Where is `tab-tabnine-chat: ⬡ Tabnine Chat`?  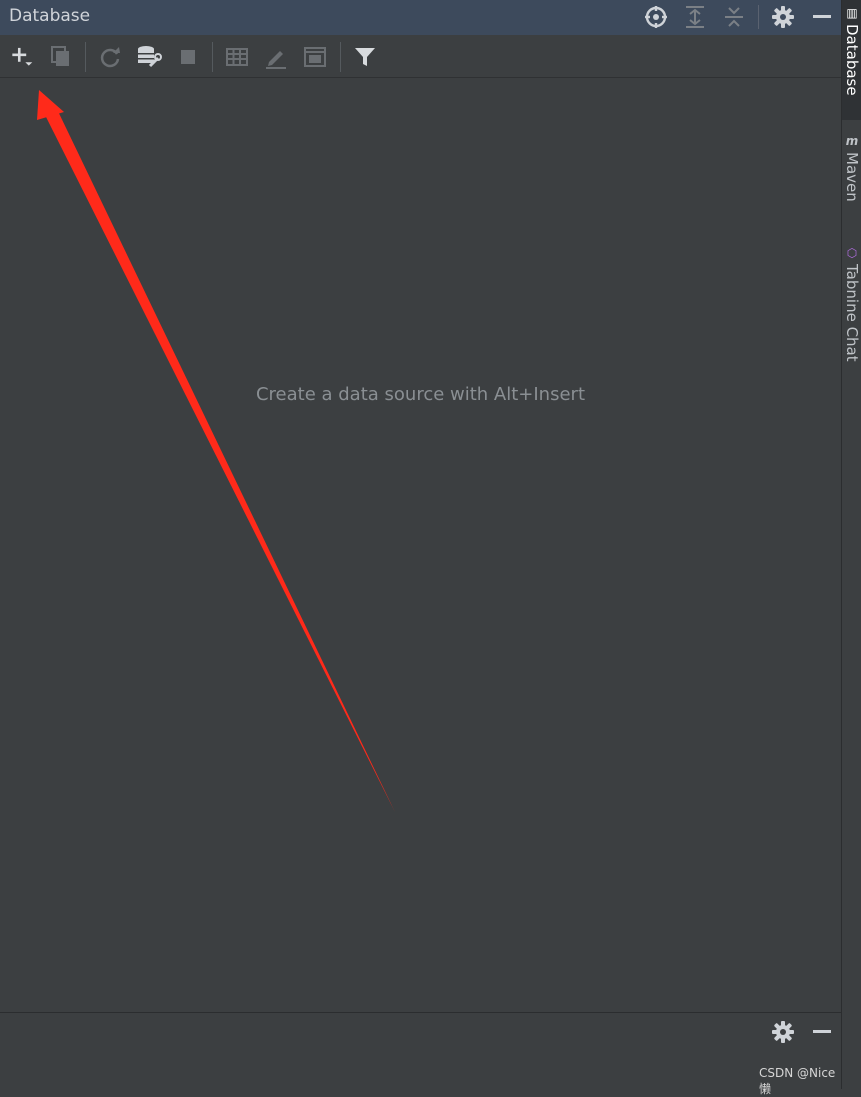
tab-tabnine-chat: ⬡ Tabnine Chat is located at coordinates (851, 316).